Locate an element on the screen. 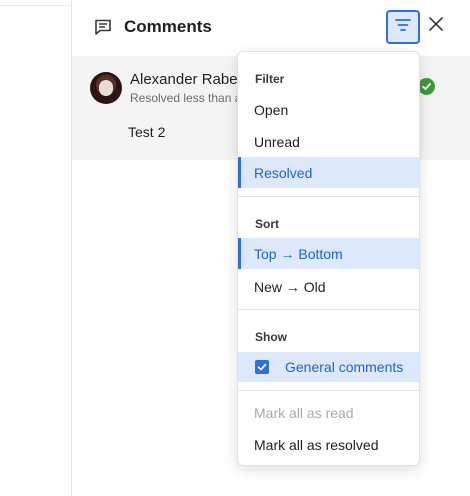 Image resolution: width=470 pixels, height=496 pixels. filter-item-resolved: Resolved is located at coordinates (328, 172).